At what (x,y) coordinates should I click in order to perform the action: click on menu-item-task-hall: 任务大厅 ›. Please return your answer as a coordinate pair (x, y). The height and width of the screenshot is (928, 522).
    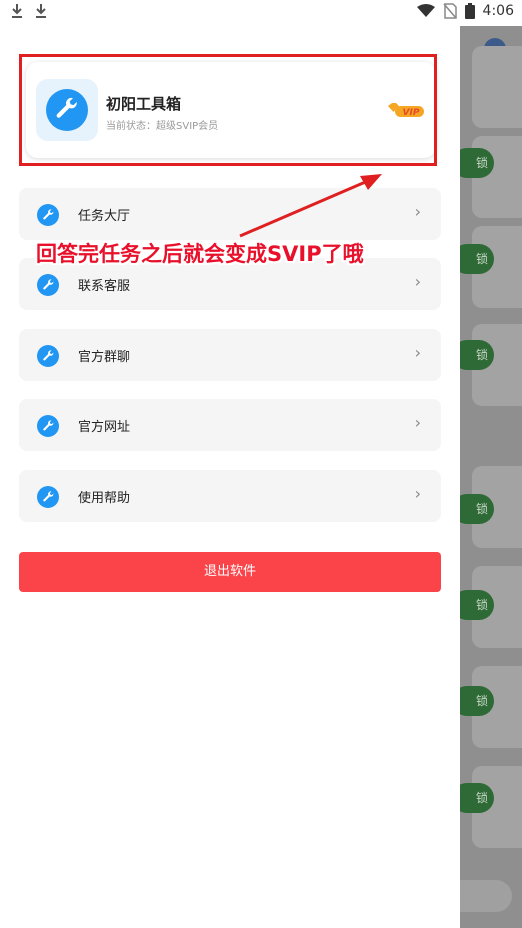
    Looking at the image, I should click on (230, 214).